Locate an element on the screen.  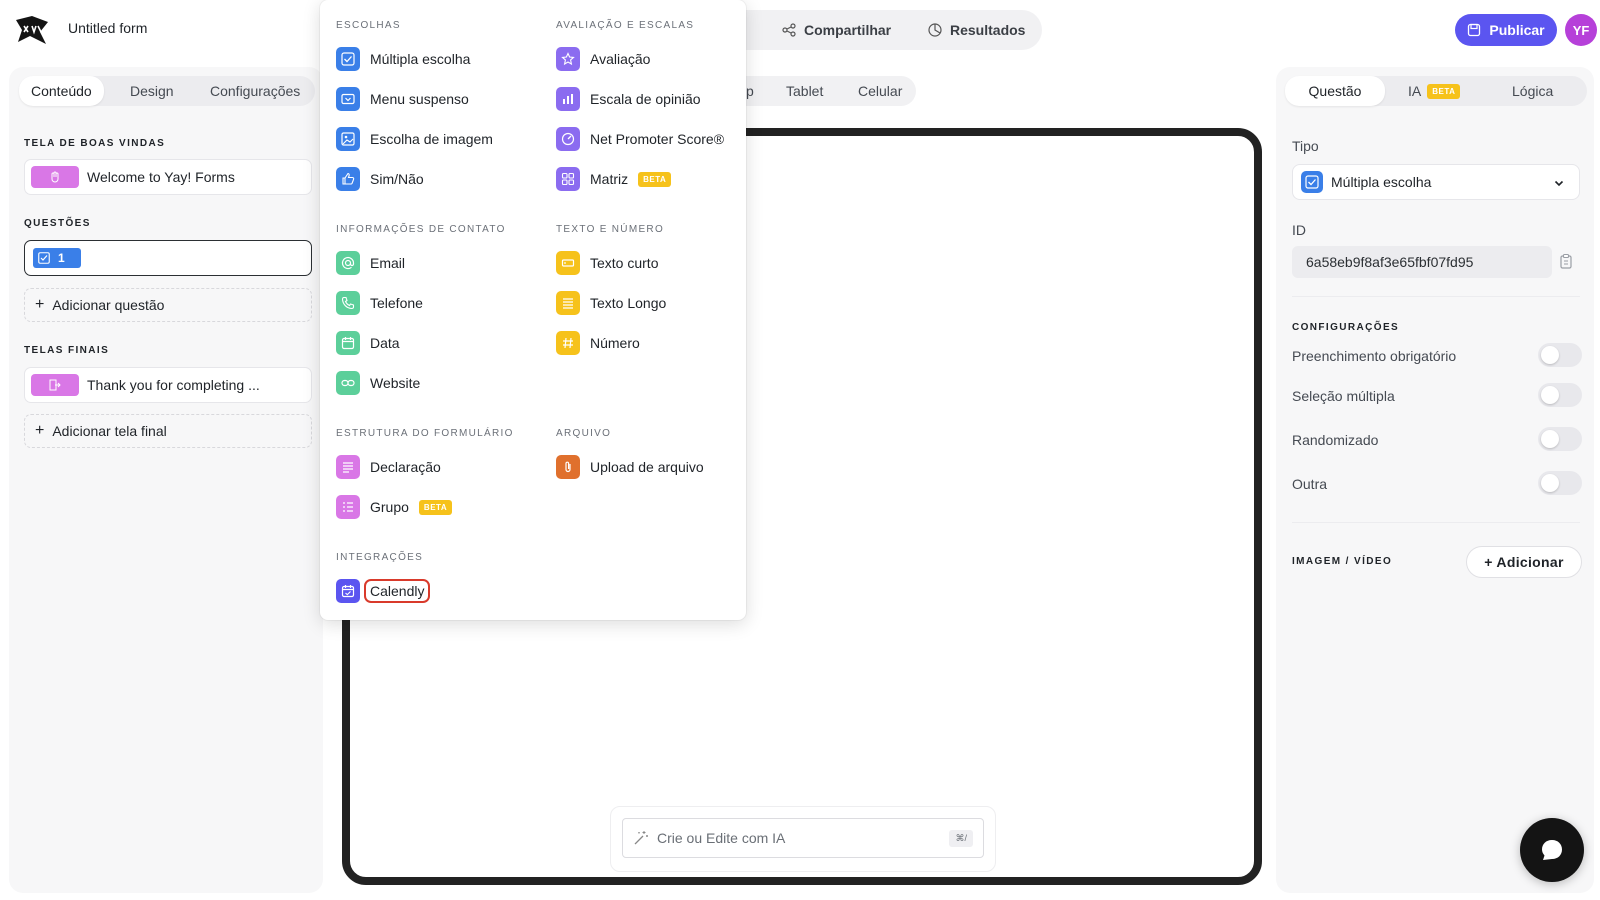
menu-item-long-text: Texto Longo is located at coordinates (611, 303).